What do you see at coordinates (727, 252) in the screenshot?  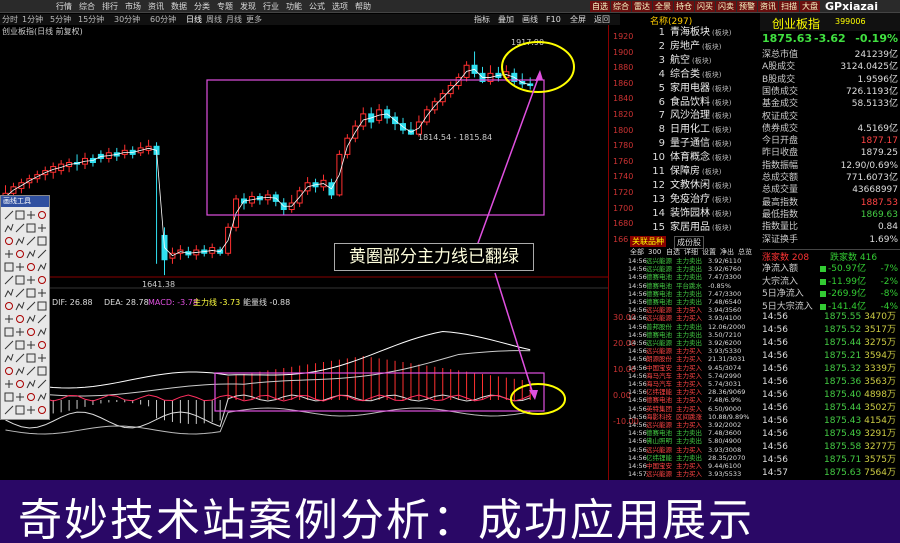 I see `sub-tab-5: 净出` at bounding box center [727, 252].